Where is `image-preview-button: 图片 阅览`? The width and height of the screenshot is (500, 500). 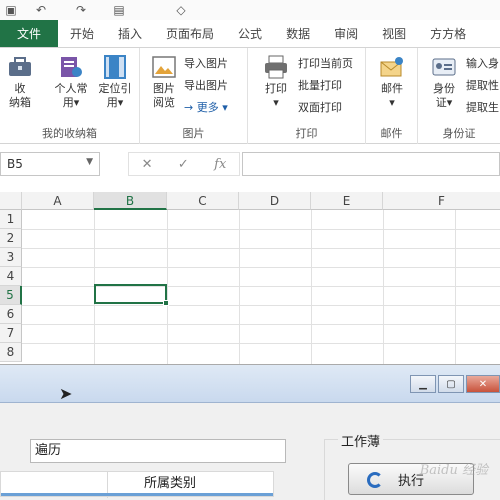 image-preview-button: 图片 阅览 is located at coordinates (164, 82).